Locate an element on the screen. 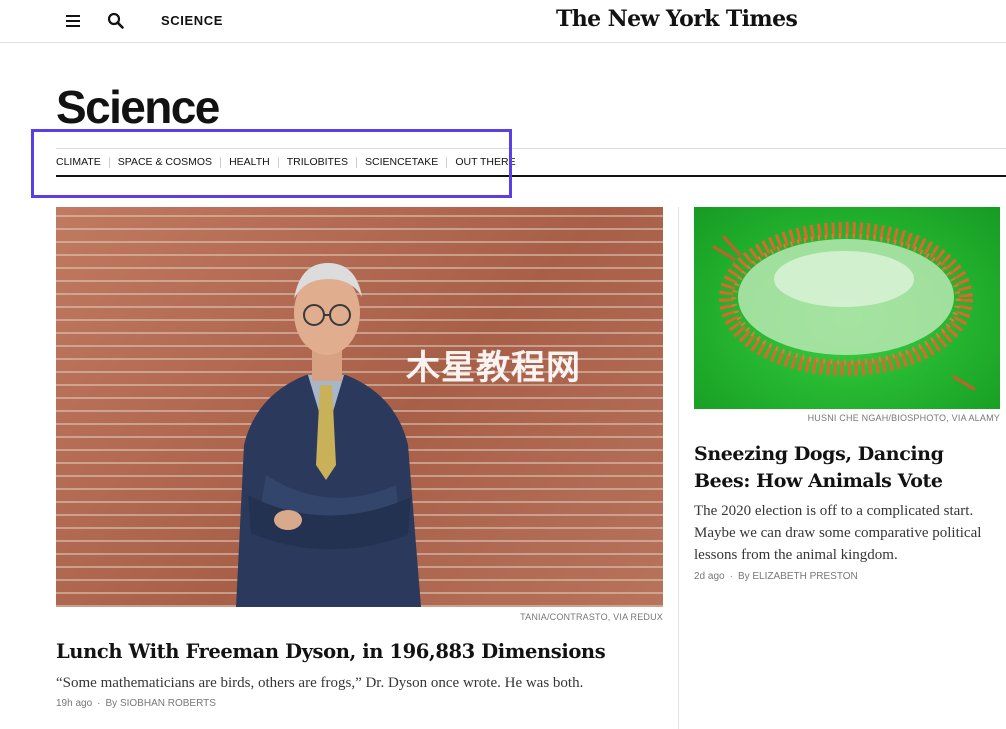 The width and height of the screenshot is (1006, 729). side-story-photo is located at coordinates (847, 308).